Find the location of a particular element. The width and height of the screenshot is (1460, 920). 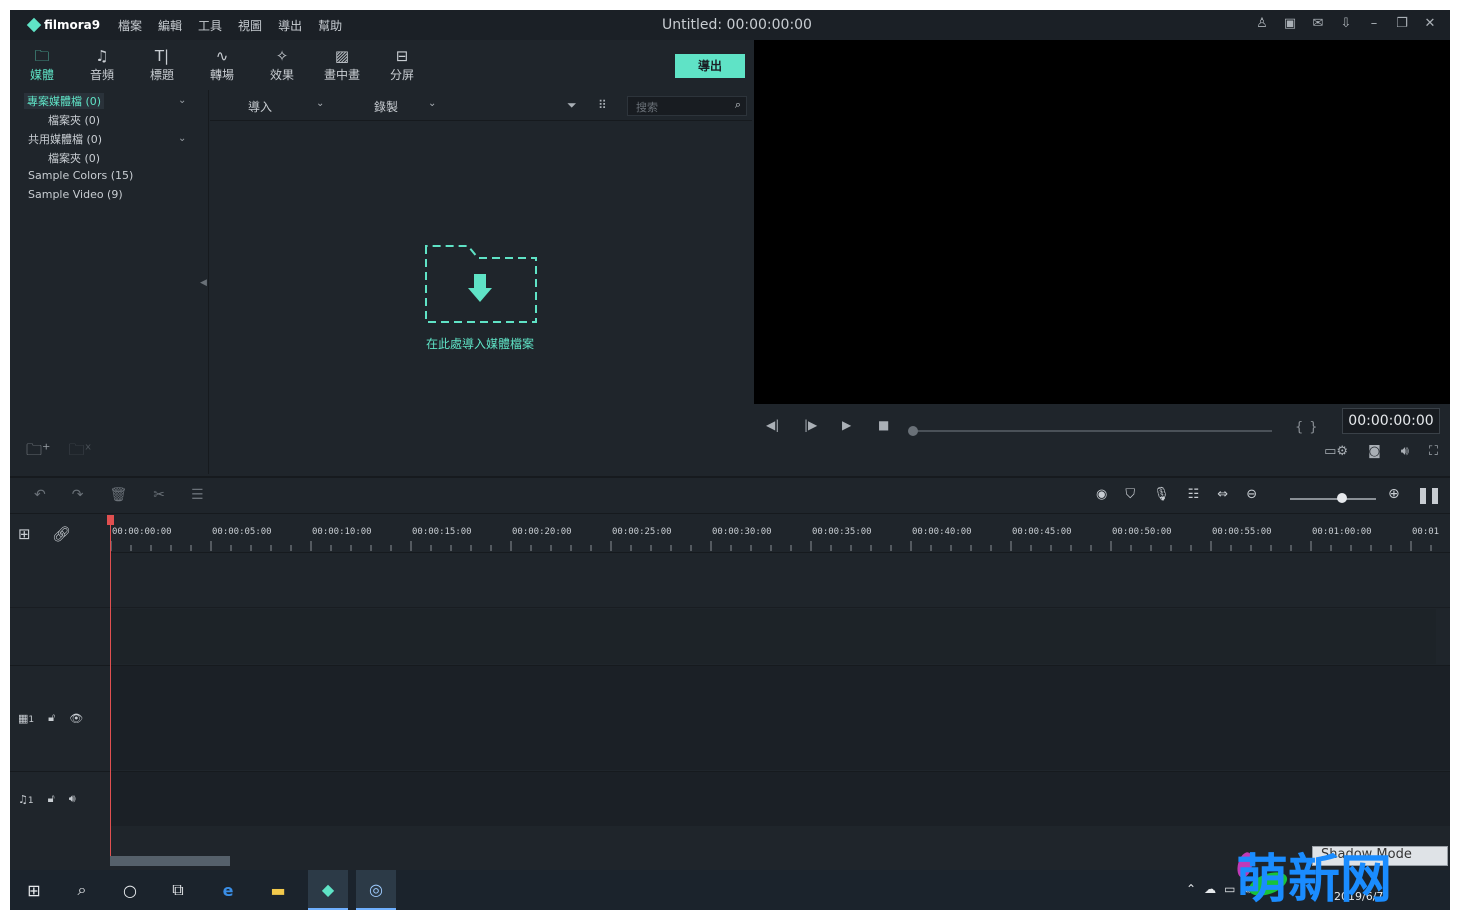

library-shared-media: 共用媒體檔 (0) is located at coordinates (65, 139).